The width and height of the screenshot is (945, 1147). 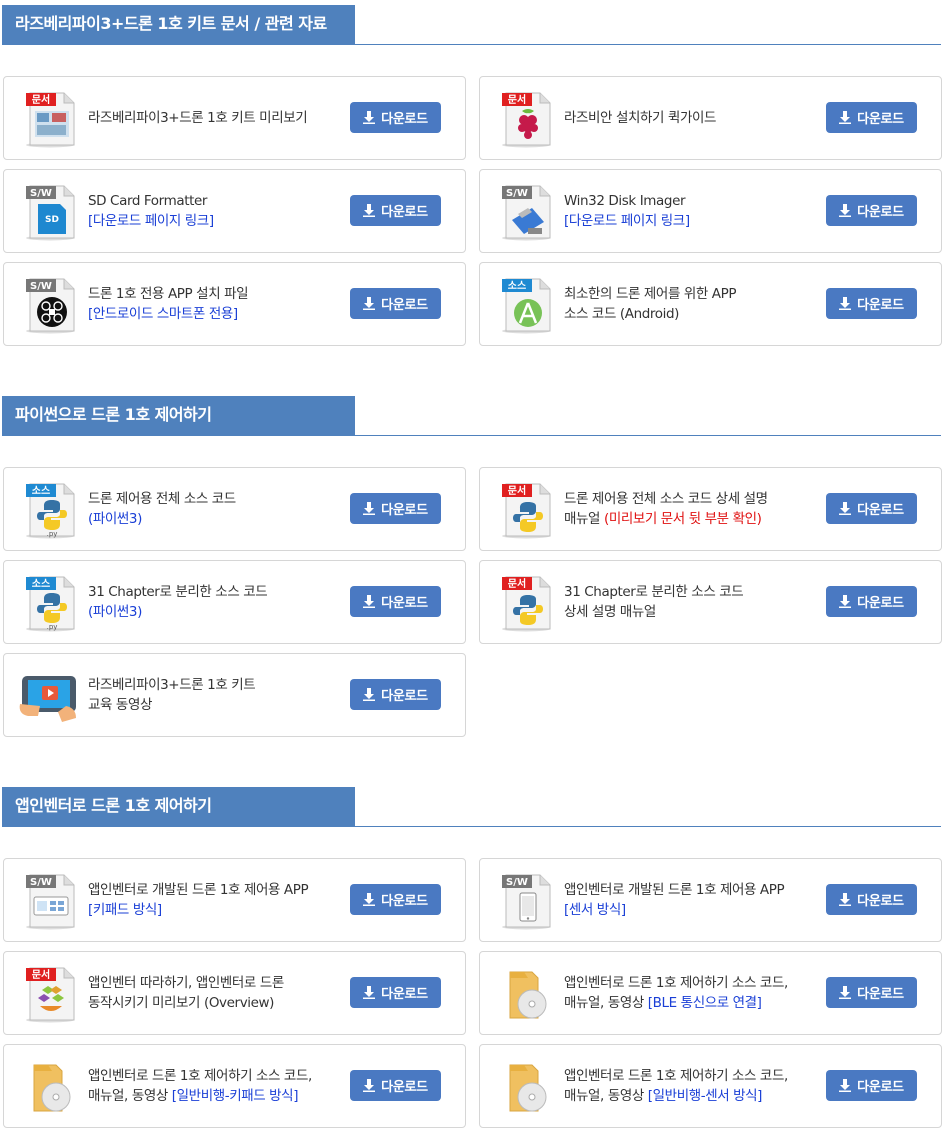 What do you see at coordinates (471, 416) in the screenshot?
I see `section-header-python: 파이썬으로 드론 1호 제어하기` at bounding box center [471, 416].